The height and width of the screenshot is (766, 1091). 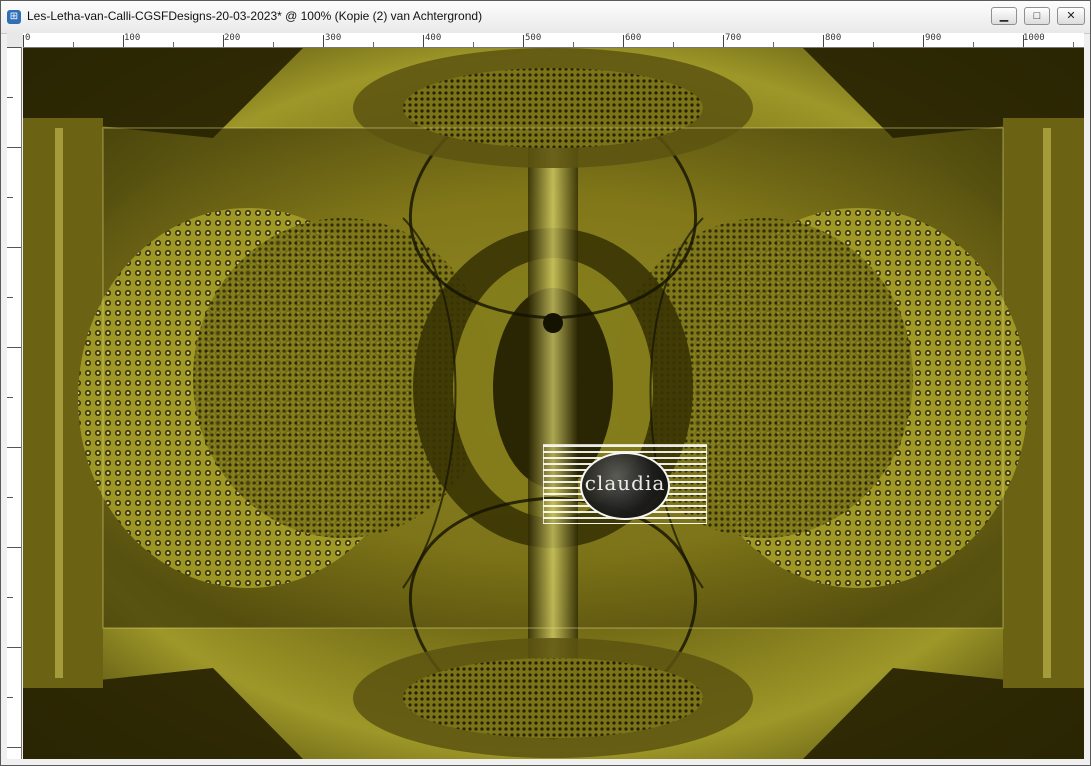 I want to click on ruler-label-300: 300, so click(x=333, y=38).